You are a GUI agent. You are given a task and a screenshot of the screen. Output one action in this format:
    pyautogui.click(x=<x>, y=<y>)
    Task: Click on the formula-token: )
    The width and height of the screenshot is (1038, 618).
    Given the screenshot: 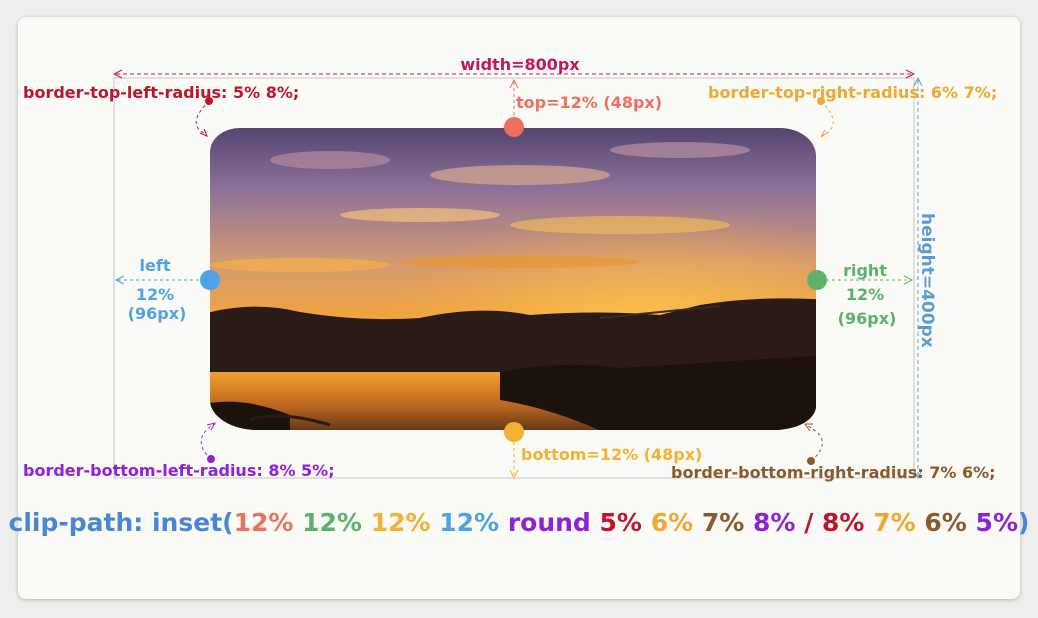 What is the action you would take?
    pyautogui.click(x=1024, y=522)
    